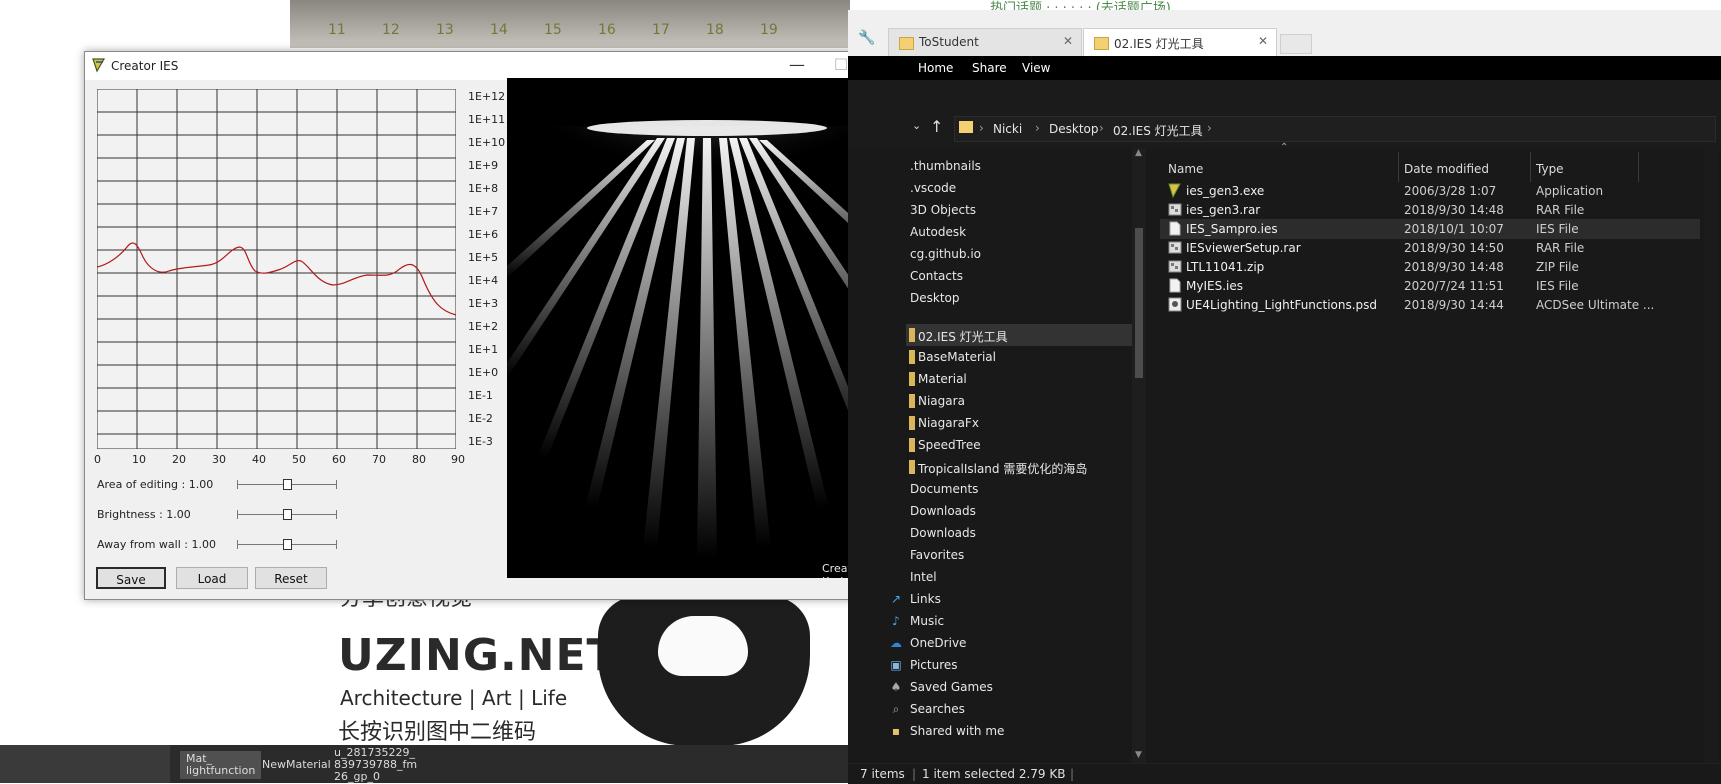 This screenshot has width=1721, height=784. Describe the element at coordinates (487, 119) in the screenshot. I see `y-axis-label: 1E+11` at that location.